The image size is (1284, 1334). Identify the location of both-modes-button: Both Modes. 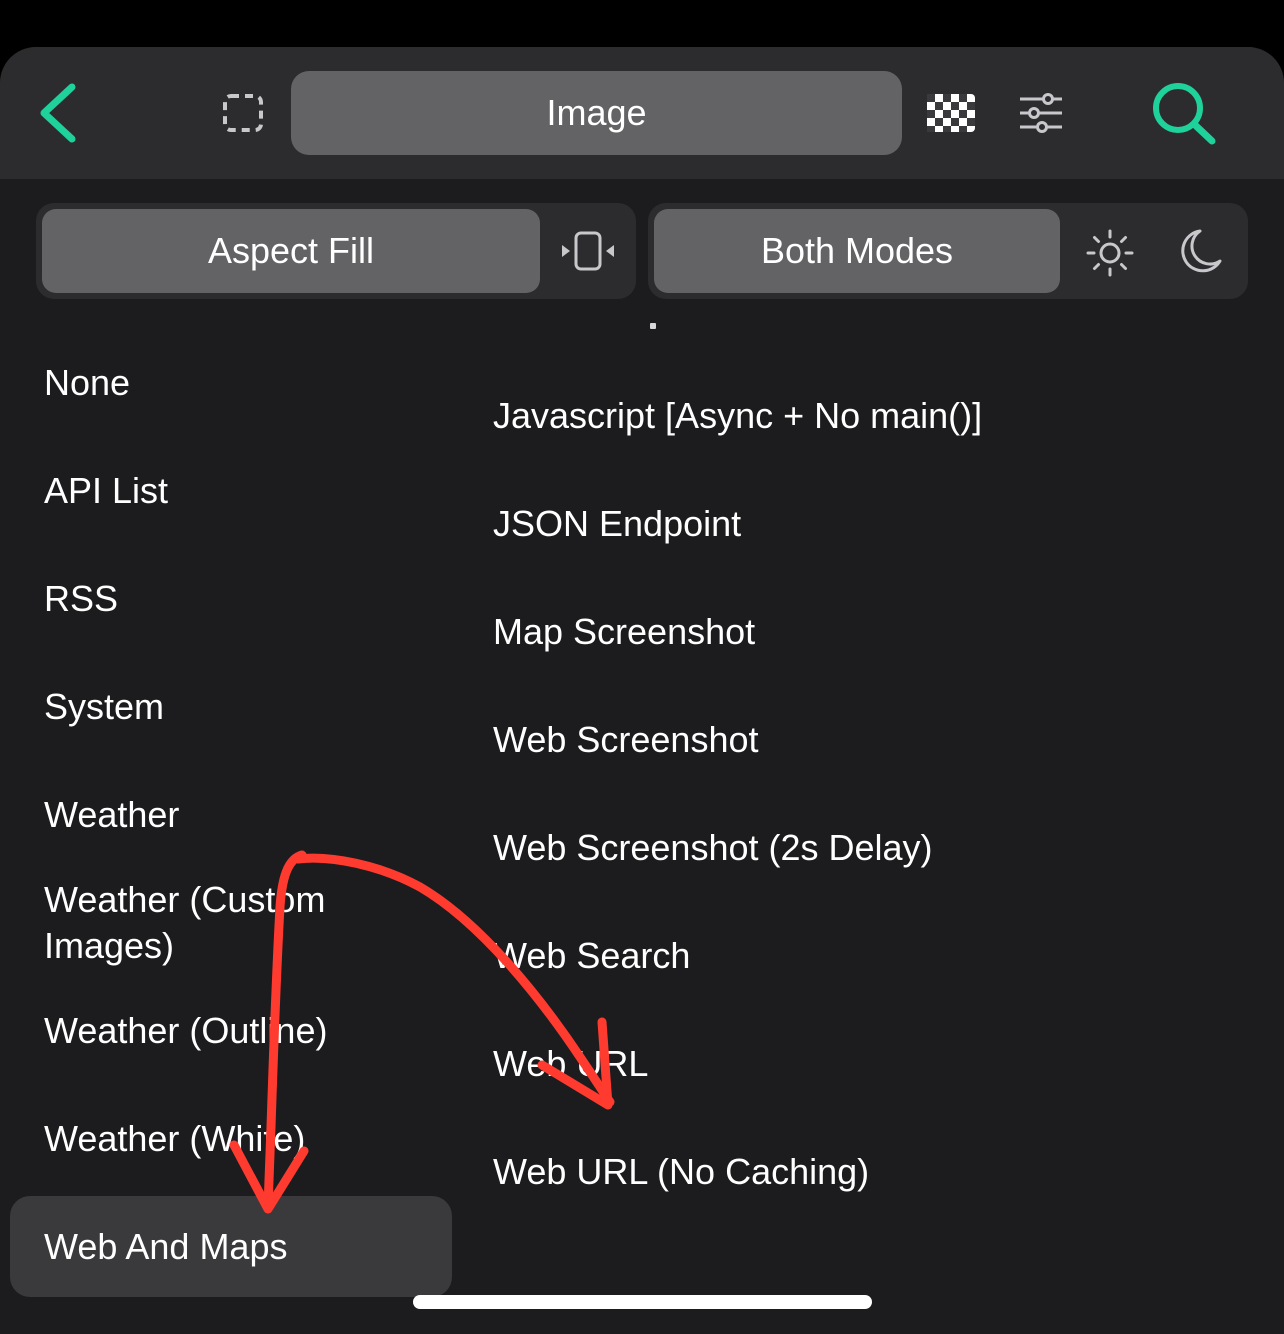
(857, 251).